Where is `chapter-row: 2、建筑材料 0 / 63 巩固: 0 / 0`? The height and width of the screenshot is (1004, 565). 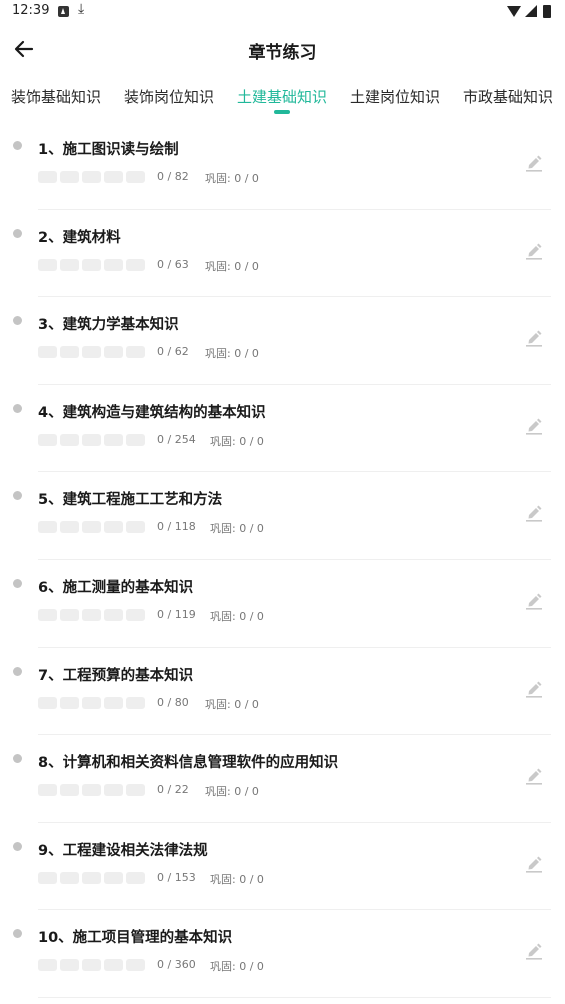 chapter-row: 2、建筑材料 0 / 63 巩固: 0 / 0 is located at coordinates (282, 254).